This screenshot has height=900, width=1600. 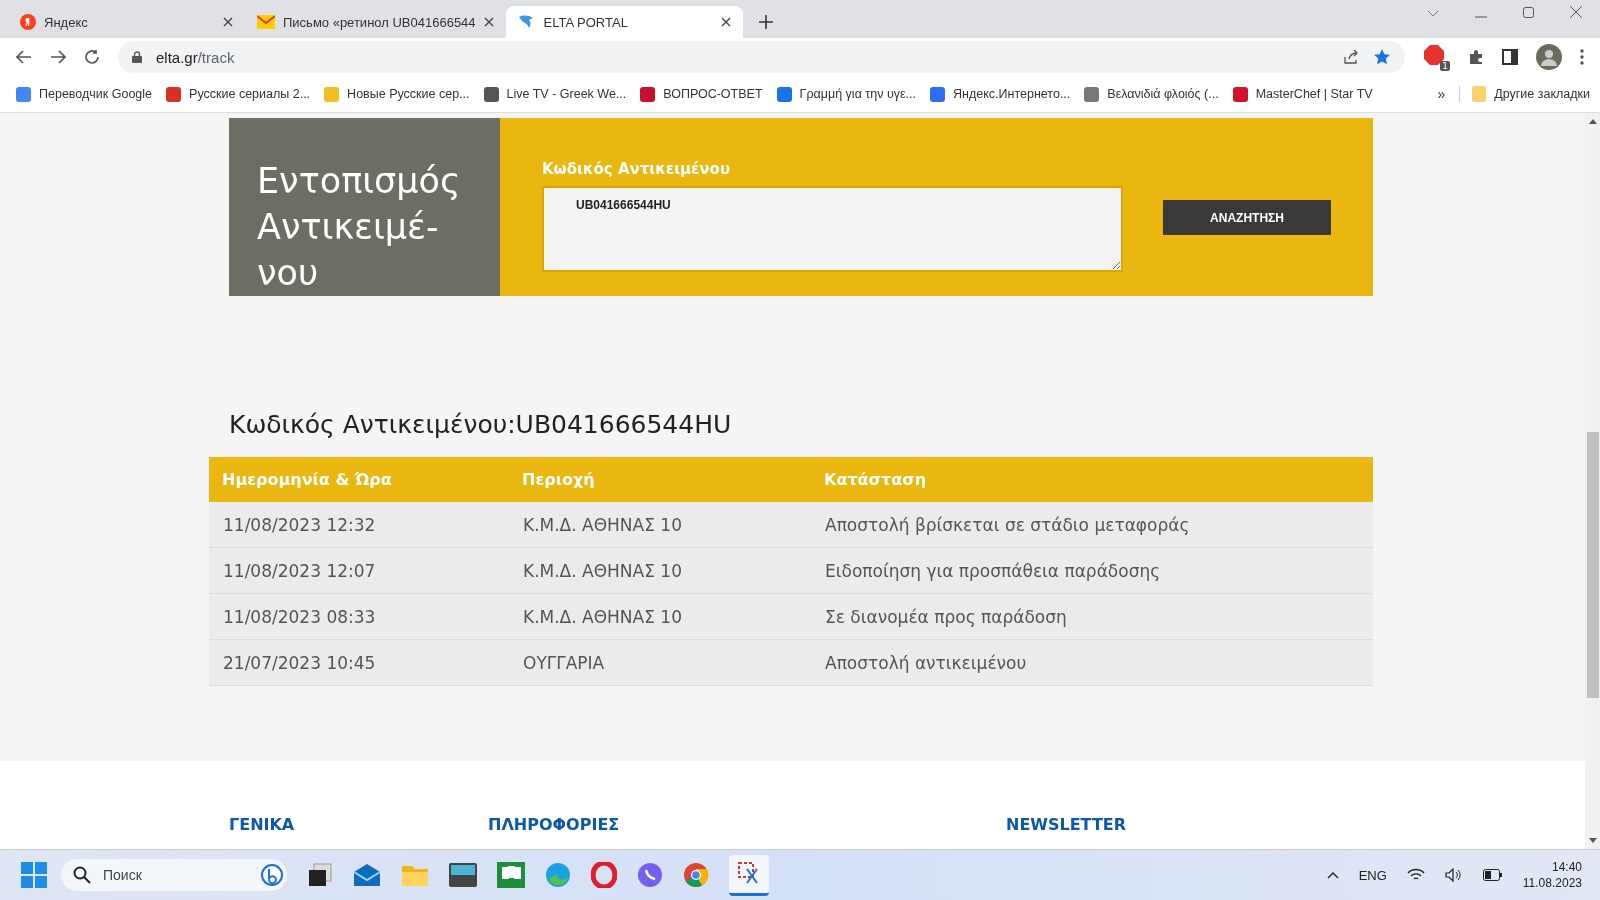 What do you see at coordinates (1592, 121) in the screenshot?
I see `scroll-up-arrow-icon` at bounding box center [1592, 121].